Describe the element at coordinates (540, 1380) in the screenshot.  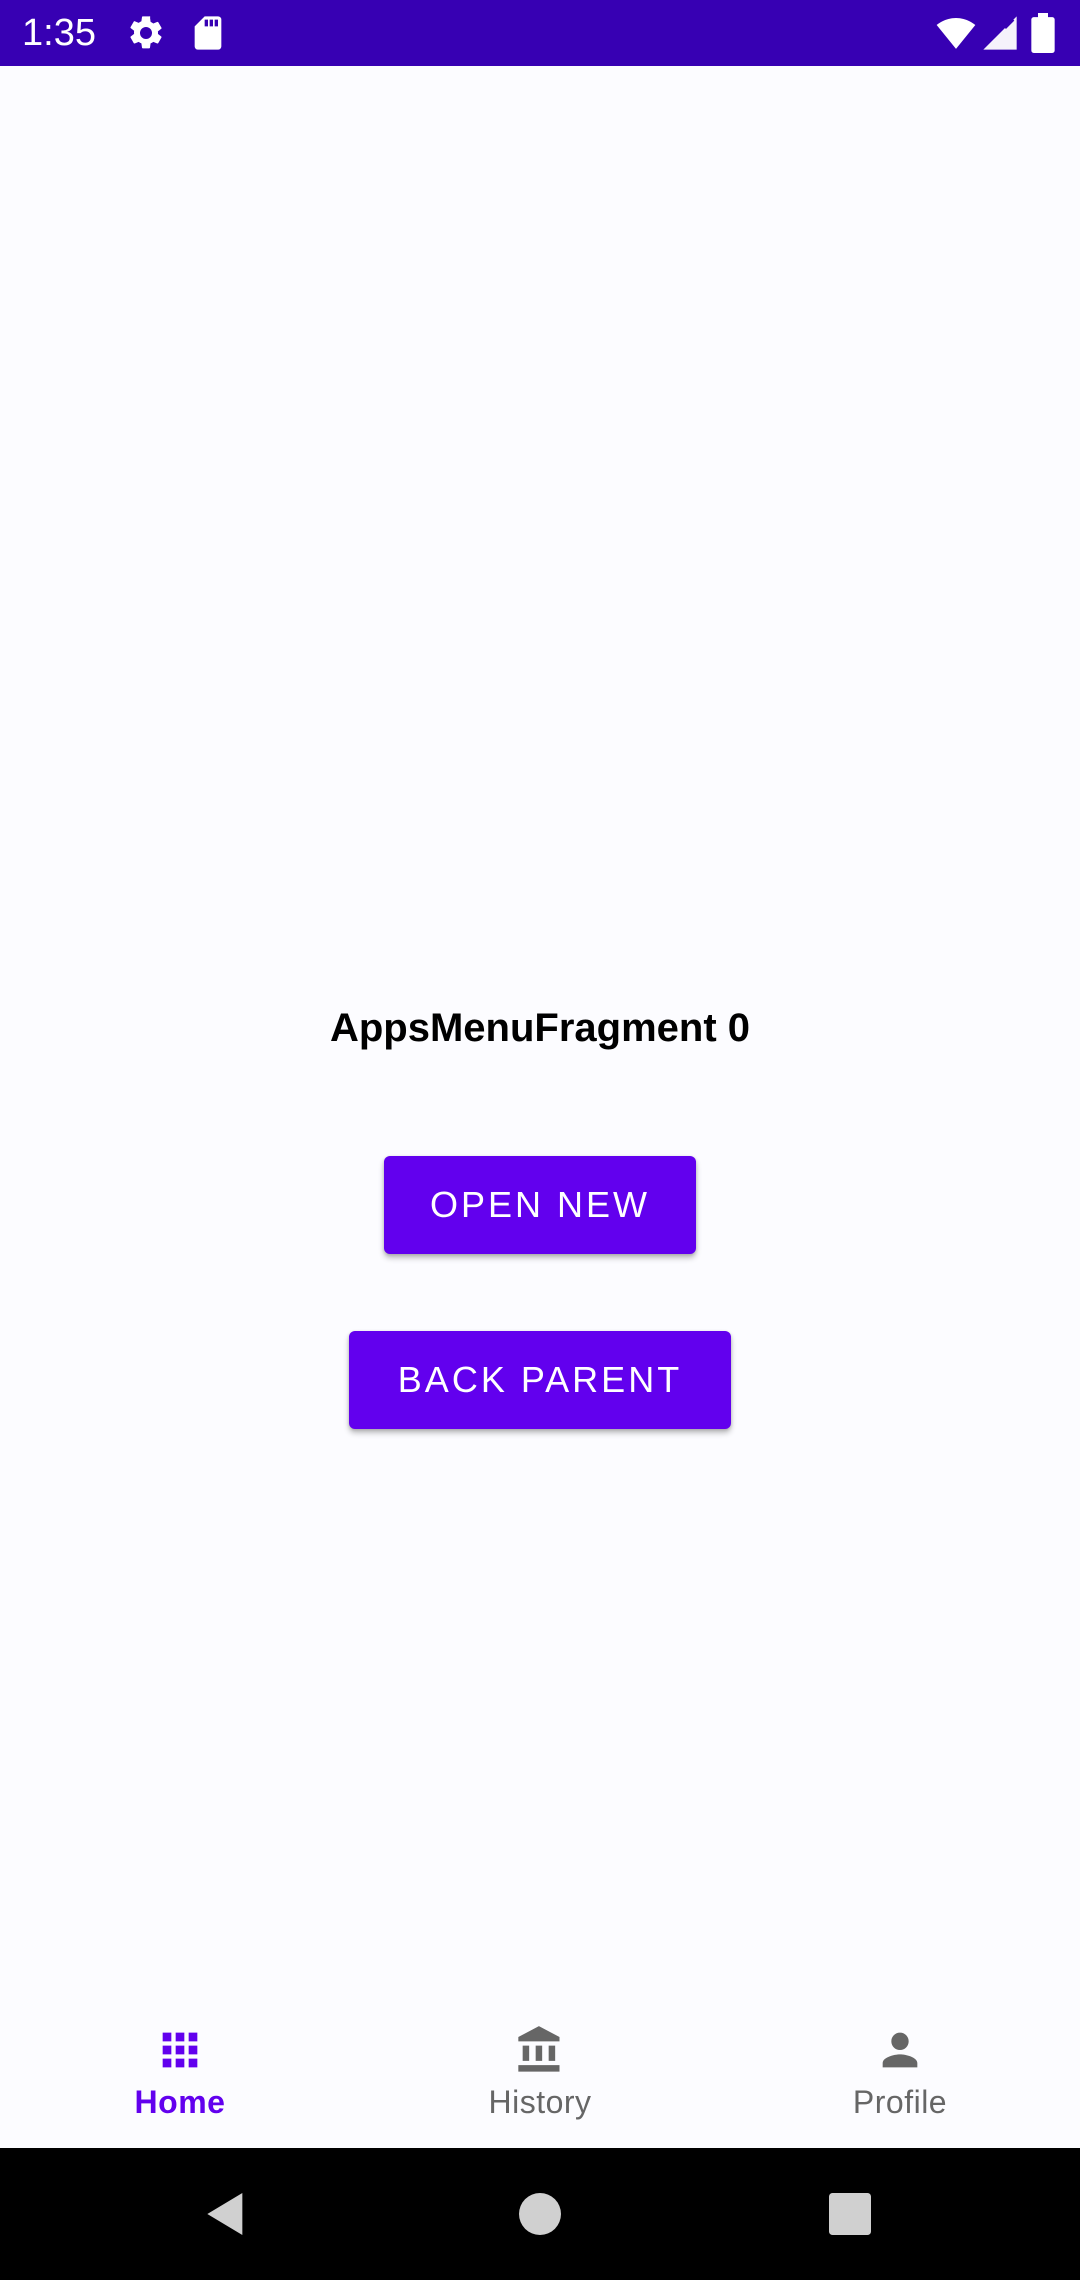
I see `back-parent-button: BACK PARENT` at that location.